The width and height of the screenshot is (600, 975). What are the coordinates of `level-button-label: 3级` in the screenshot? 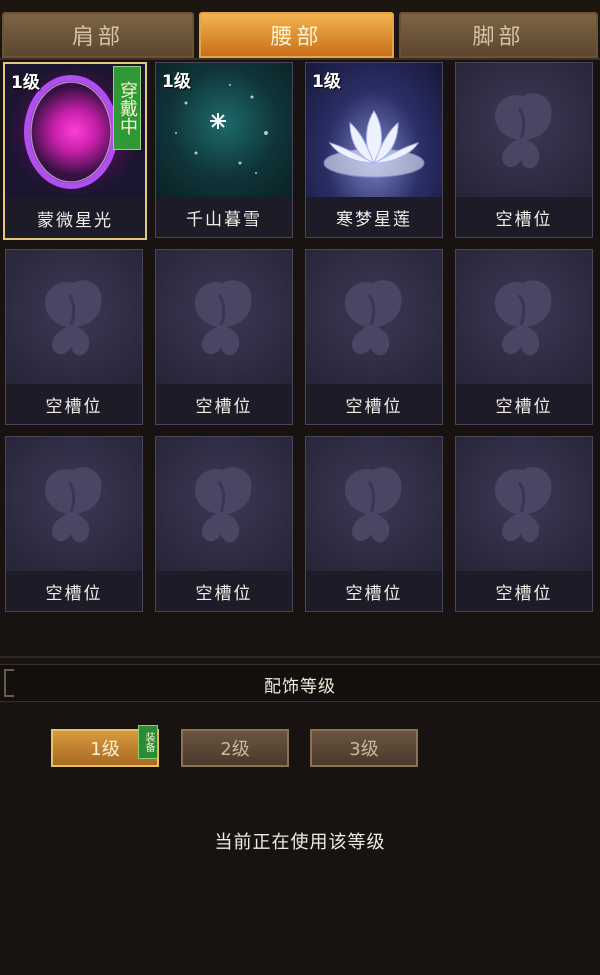 It's located at (364, 749).